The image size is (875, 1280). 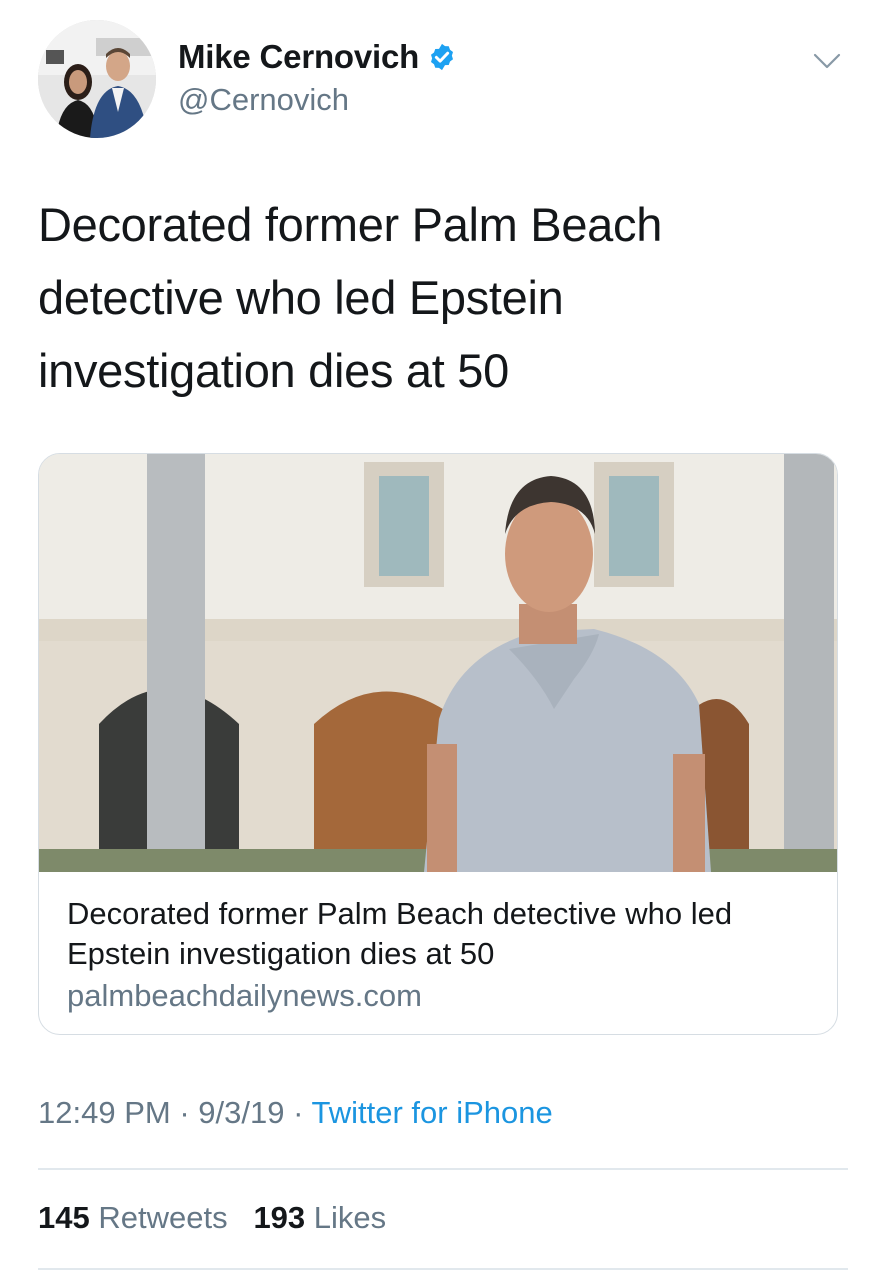 I want to click on tweet-meta: 12:49 PM · 9/3/19 · Twitter for iPhone, so click(x=295, y=1113).